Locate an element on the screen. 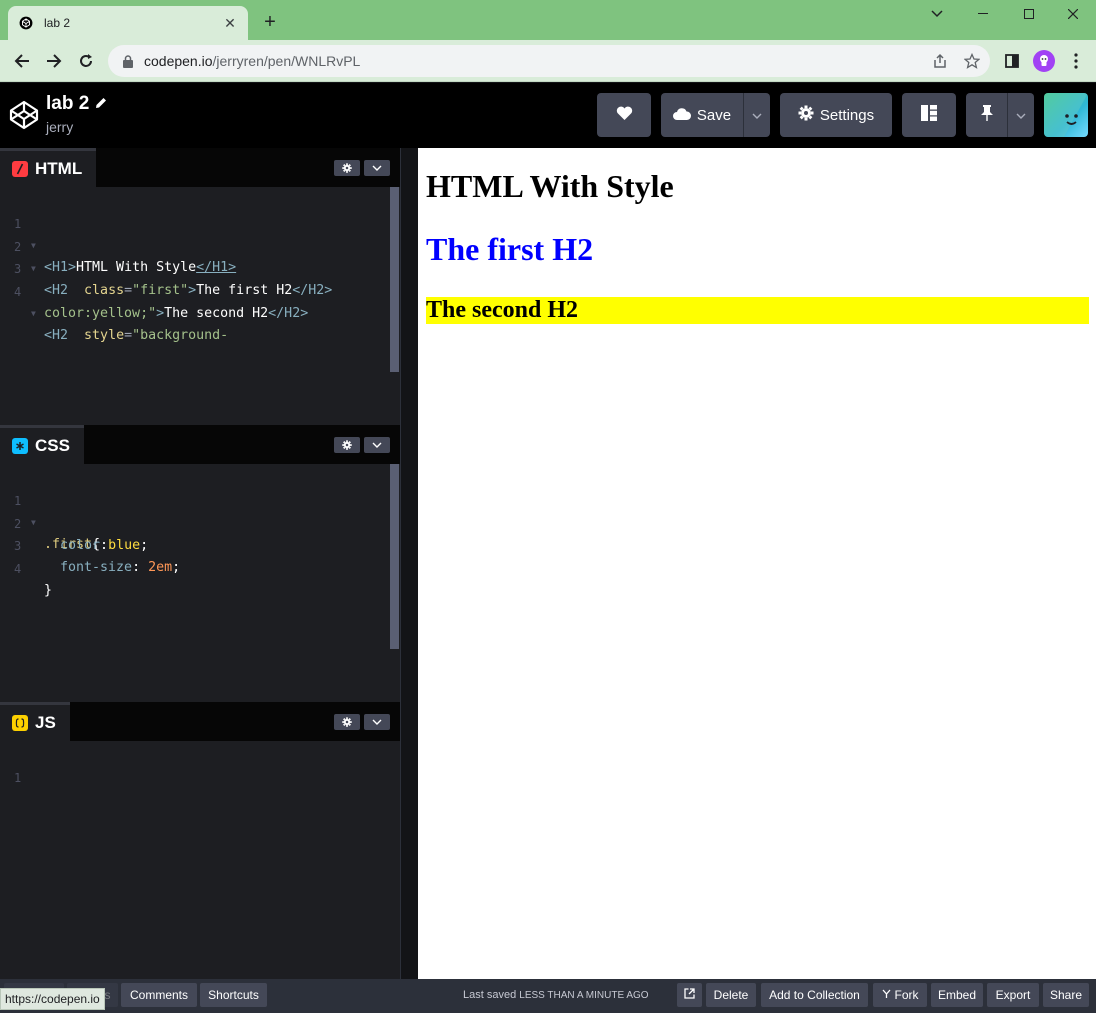 Image resolution: width=1096 pixels, height=1013 pixels. cloud-icon is located at coordinates (681, 115).